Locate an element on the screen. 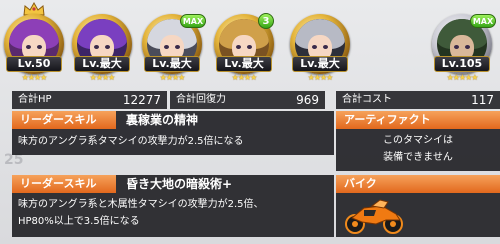  total-cost-value: 117 is located at coordinates (482, 100).